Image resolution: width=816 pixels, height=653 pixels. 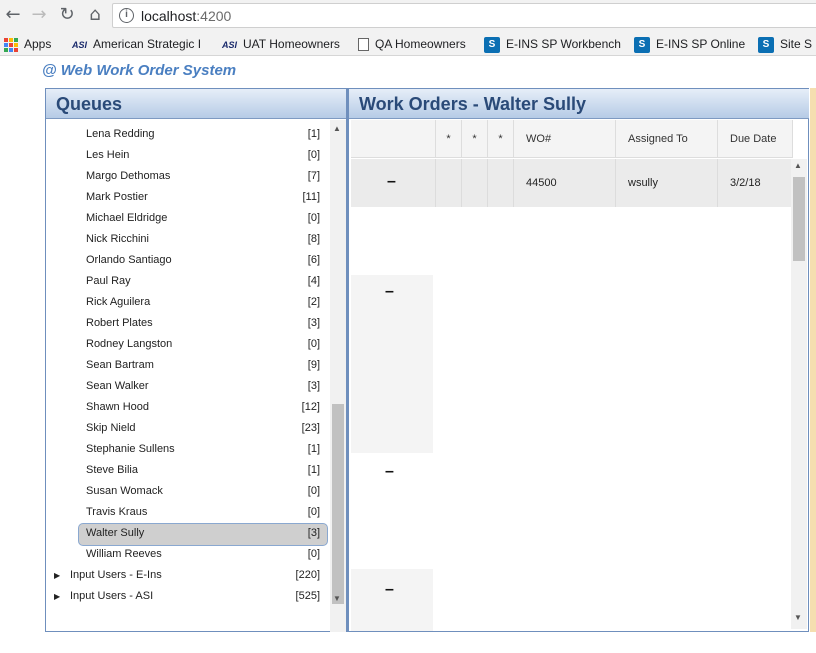 What do you see at coordinates (313, 260) in the screenshot?
I see `queue-count: [6]` at bounding box center [313, 260].